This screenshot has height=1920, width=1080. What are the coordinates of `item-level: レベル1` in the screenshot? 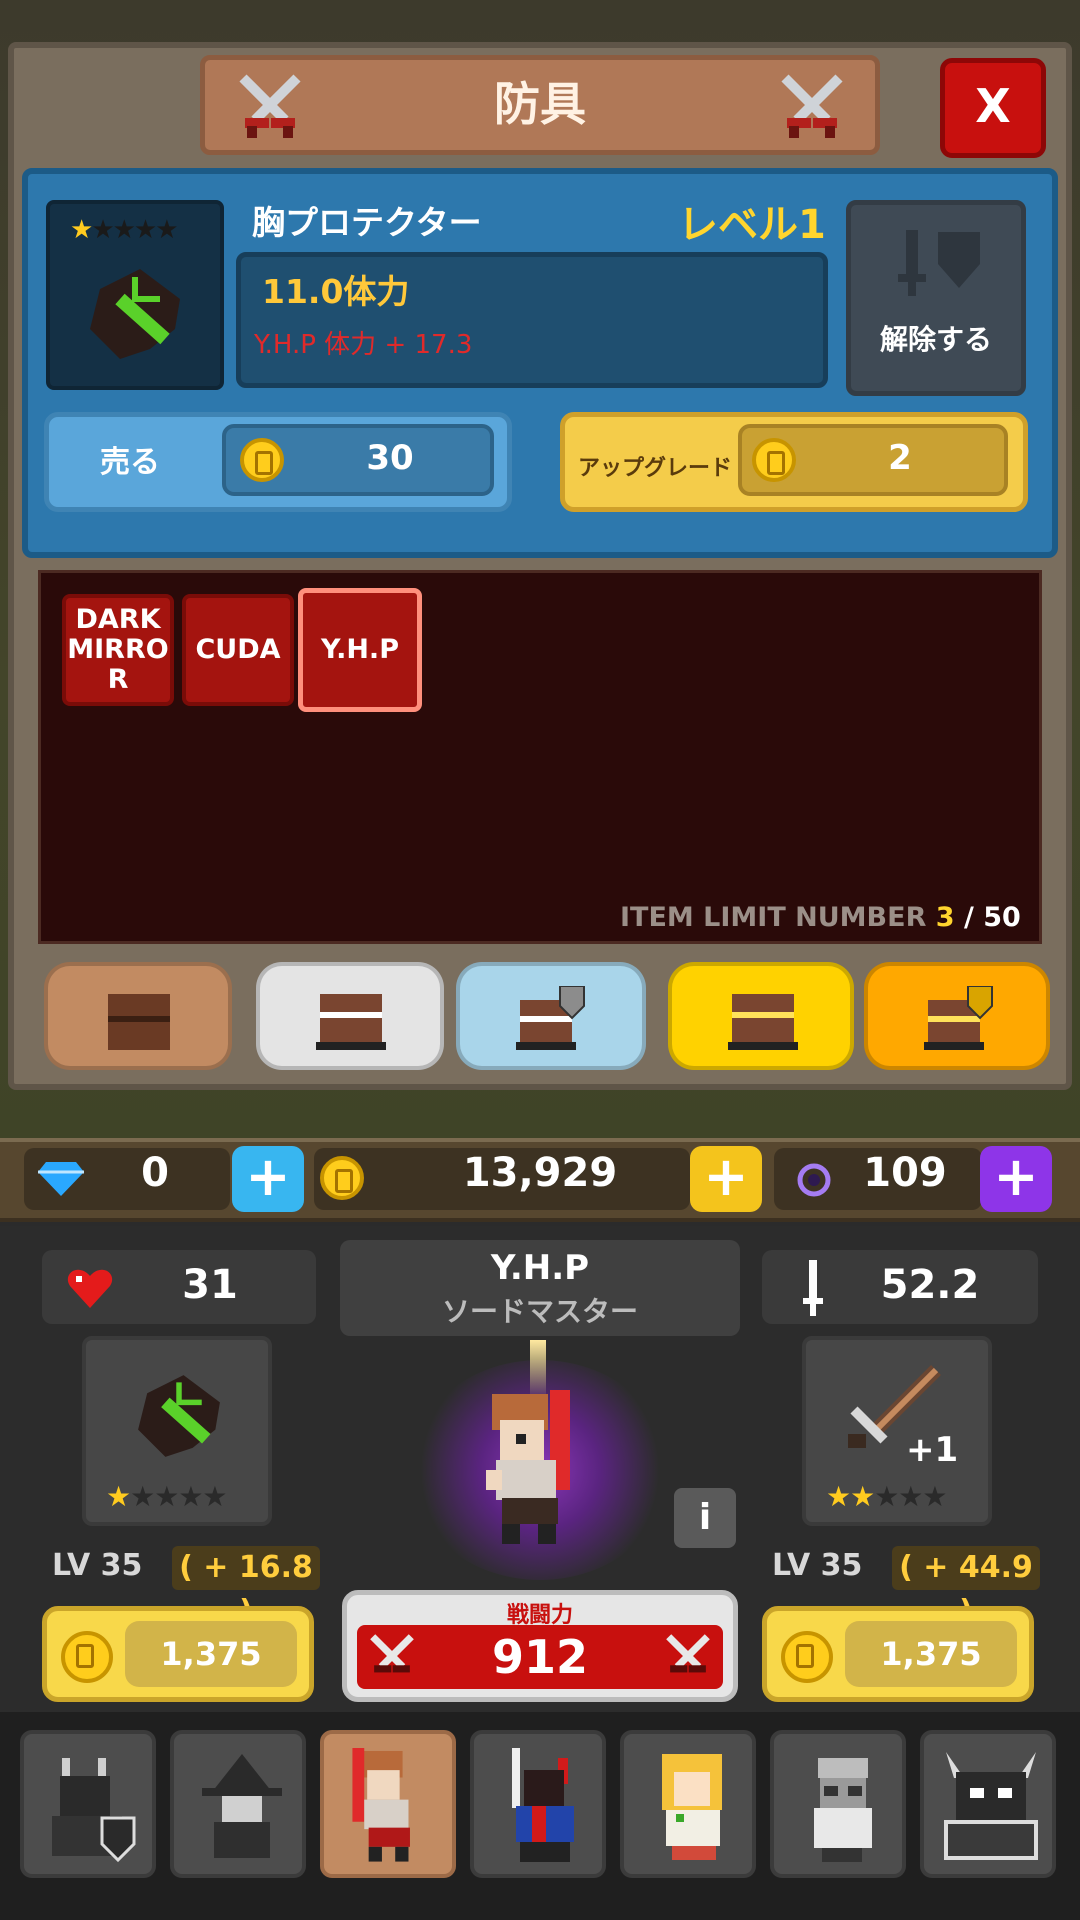 It's located at (752, 225).